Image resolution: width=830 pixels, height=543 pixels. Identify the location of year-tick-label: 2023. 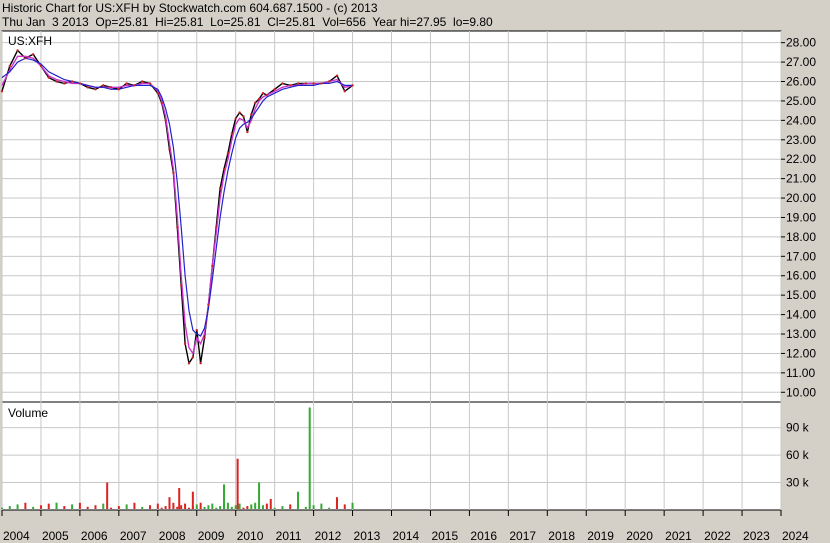
(756, 536).